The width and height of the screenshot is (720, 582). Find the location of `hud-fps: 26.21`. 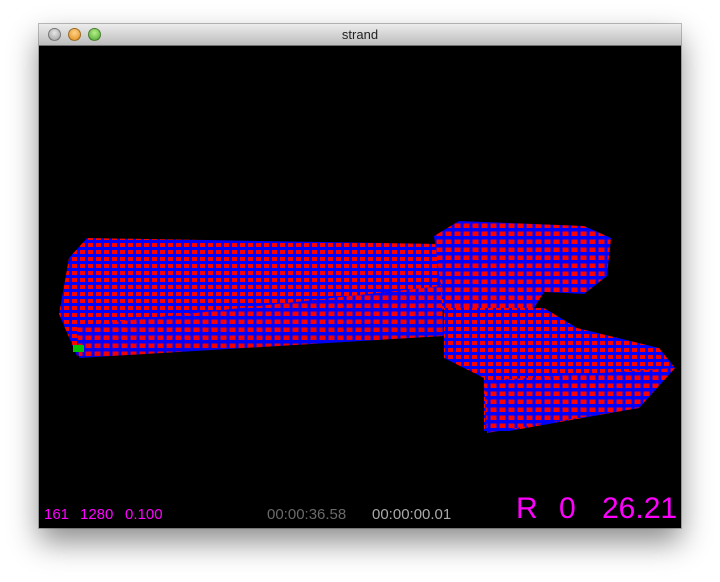

hud-fps: 26.21 is located at coordinates (640, 508).